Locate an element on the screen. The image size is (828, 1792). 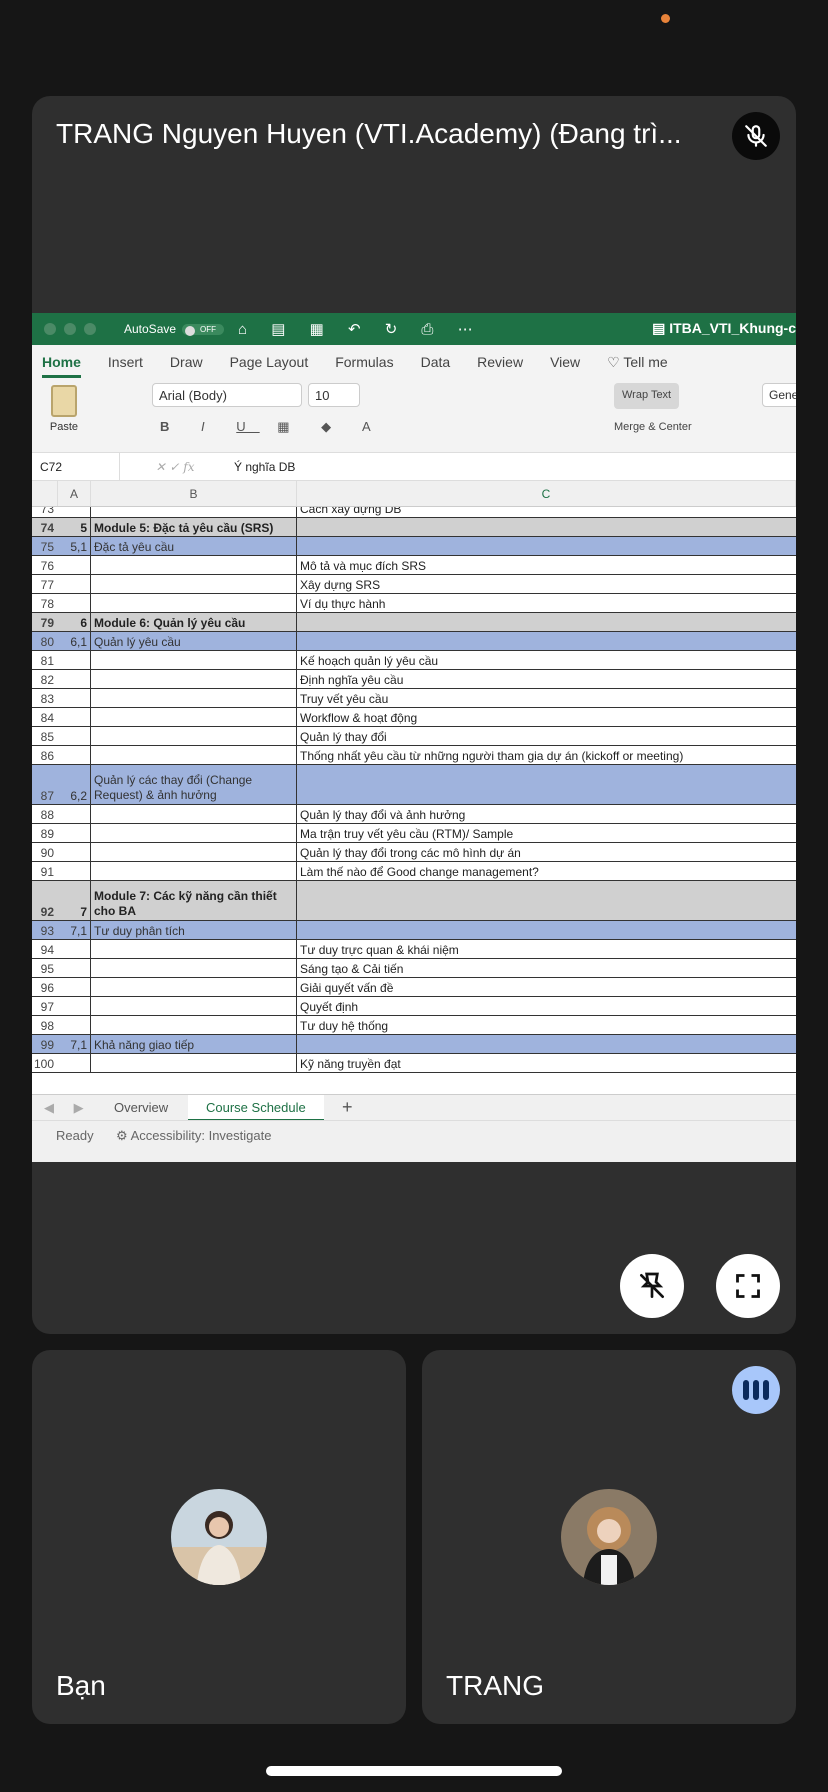
row-number: 89 is located at coordinates (47, 834).